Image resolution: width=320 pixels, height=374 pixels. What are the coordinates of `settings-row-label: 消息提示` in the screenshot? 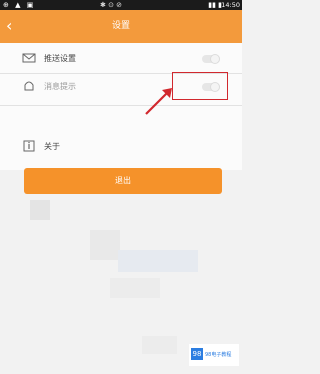 It's located at (60, 86).